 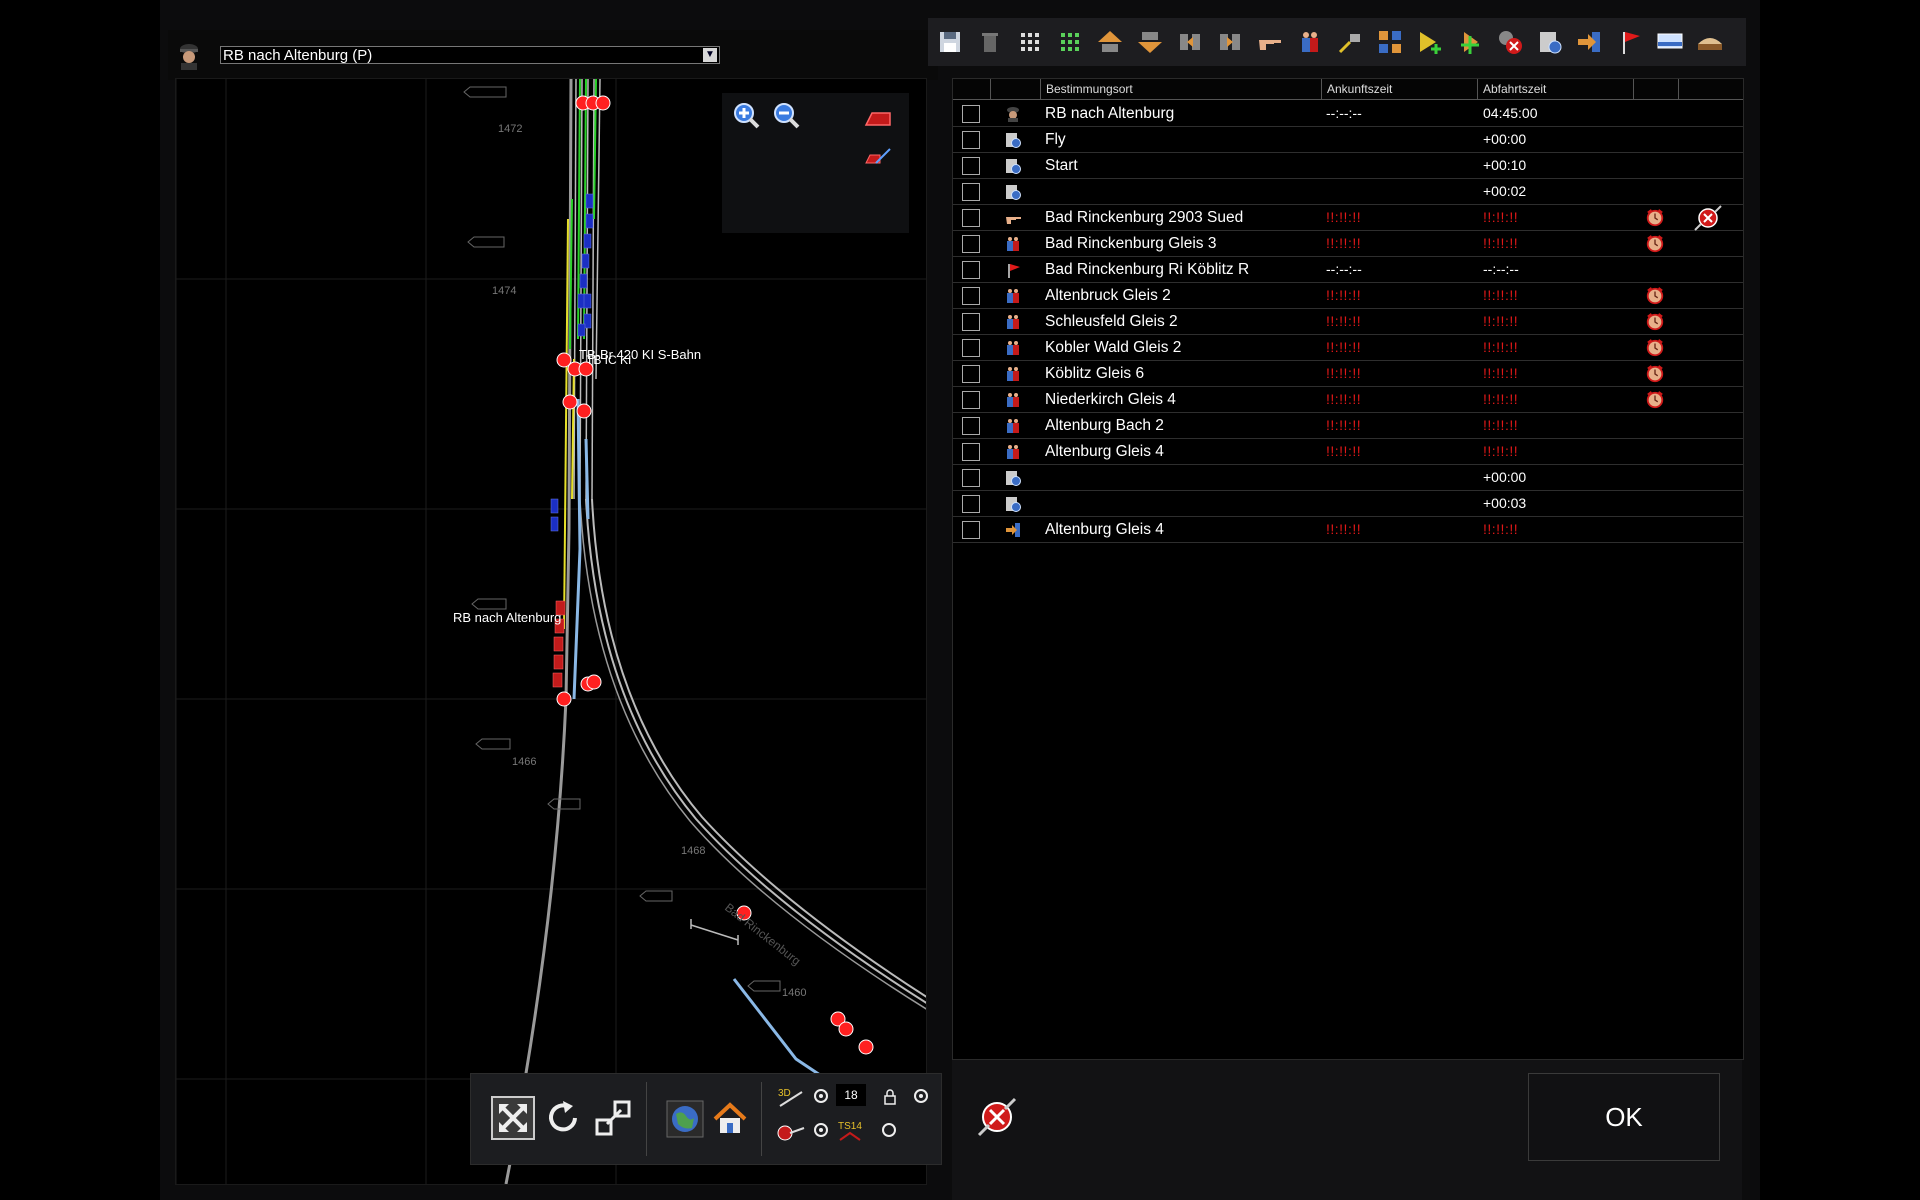 What do you see at coordinates (1710, 42) in the screenshot?
I see `train-view-icon` at bounding box center [1710, 42].